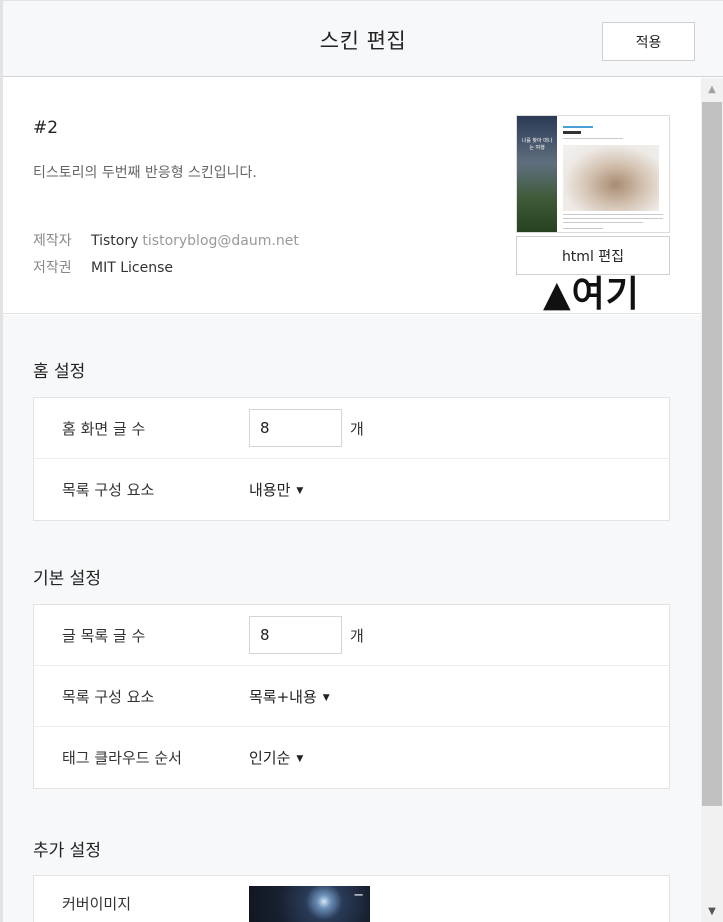 The image size is (723, 922). What do you see at coordinates (591, 294) in the screenshot?
I see `annotation-arrow-label: ▲여기` at bounding box center [591, 294].